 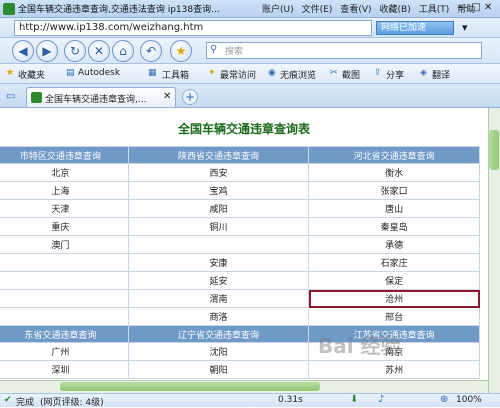 What do you see at coordinates (395, 74) in the screenshot?
I see `fav-share: 分享` at bounding box center [395, 74].